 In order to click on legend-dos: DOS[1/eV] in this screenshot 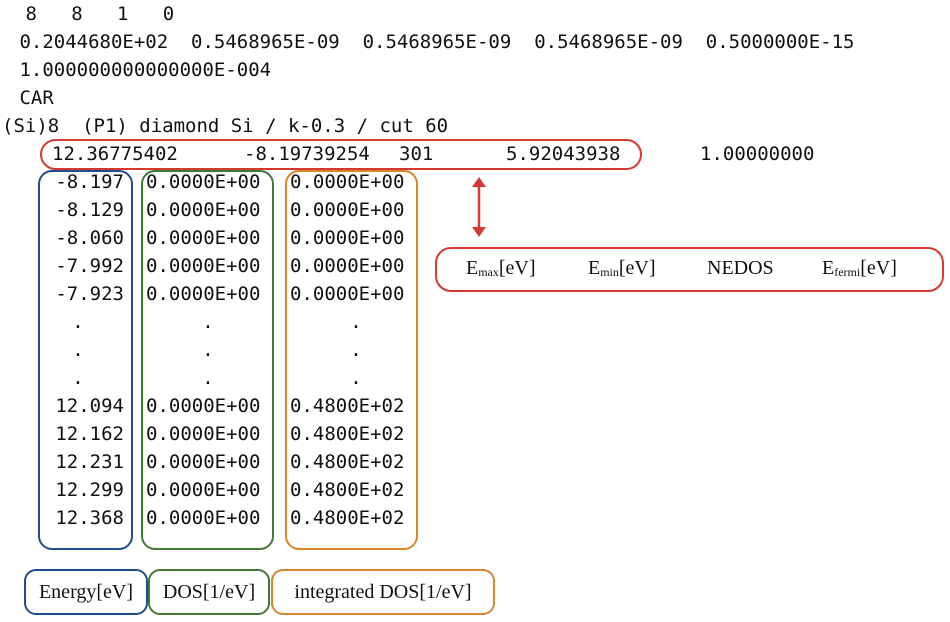, I will do `click(209, 592)`.